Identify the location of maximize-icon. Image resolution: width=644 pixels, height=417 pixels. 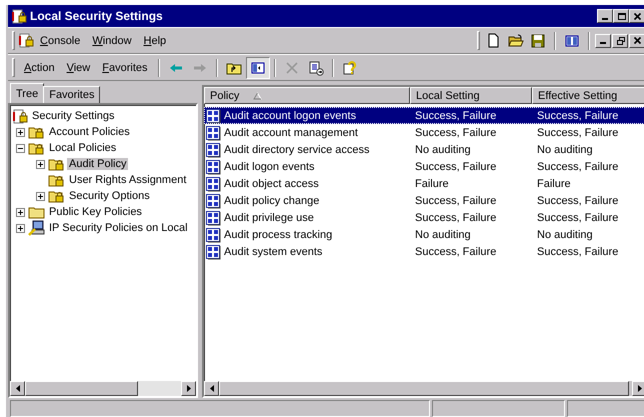
(621, 16).